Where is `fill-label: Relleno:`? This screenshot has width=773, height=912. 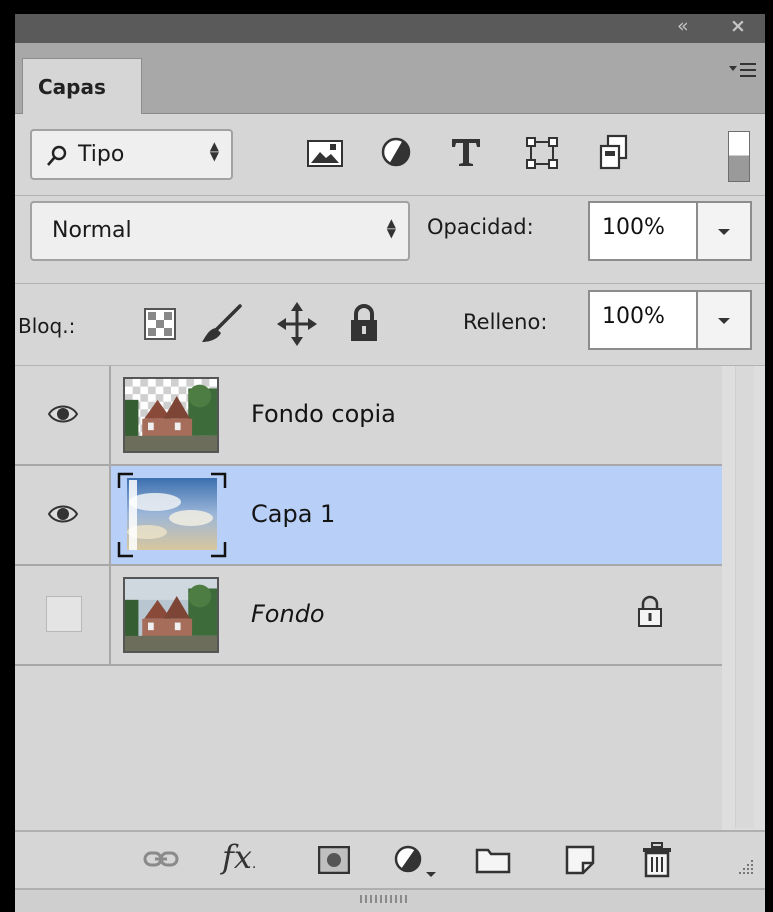 fill-label: Relleno: is located at coordinates (505, 322).